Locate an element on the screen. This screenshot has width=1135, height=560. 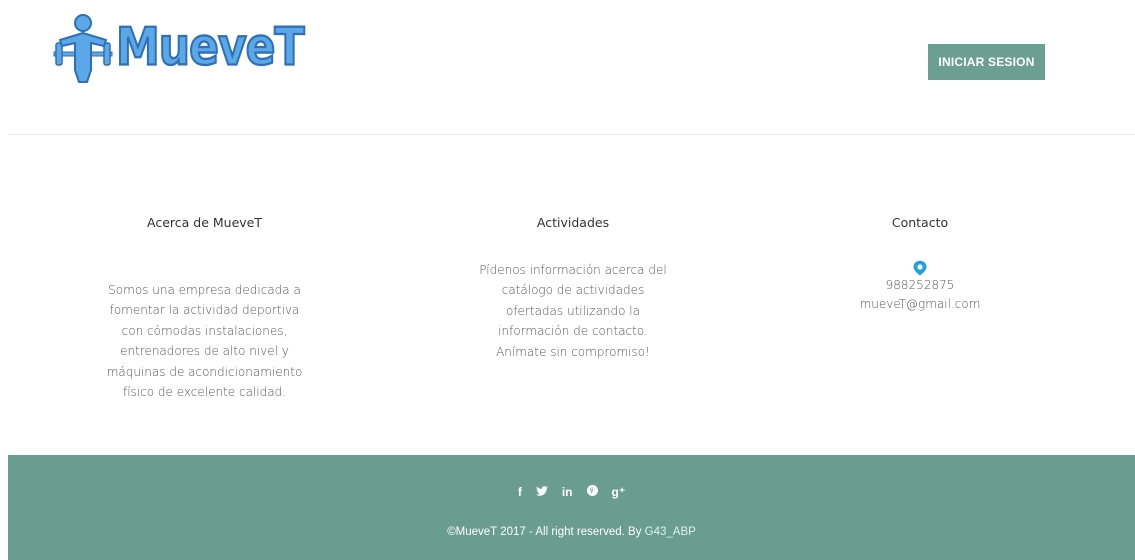
twitter-icon is located at coordinates (541, 492).